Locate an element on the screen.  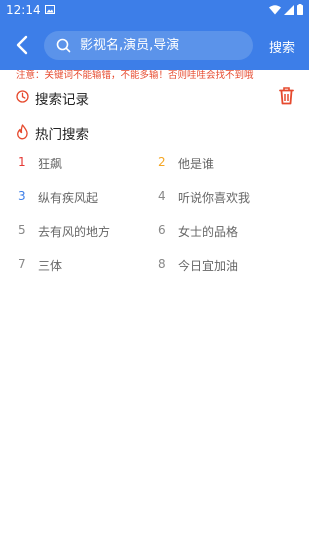
hot-search-name: 去有风的地方 is located at coordinates (74, 232).